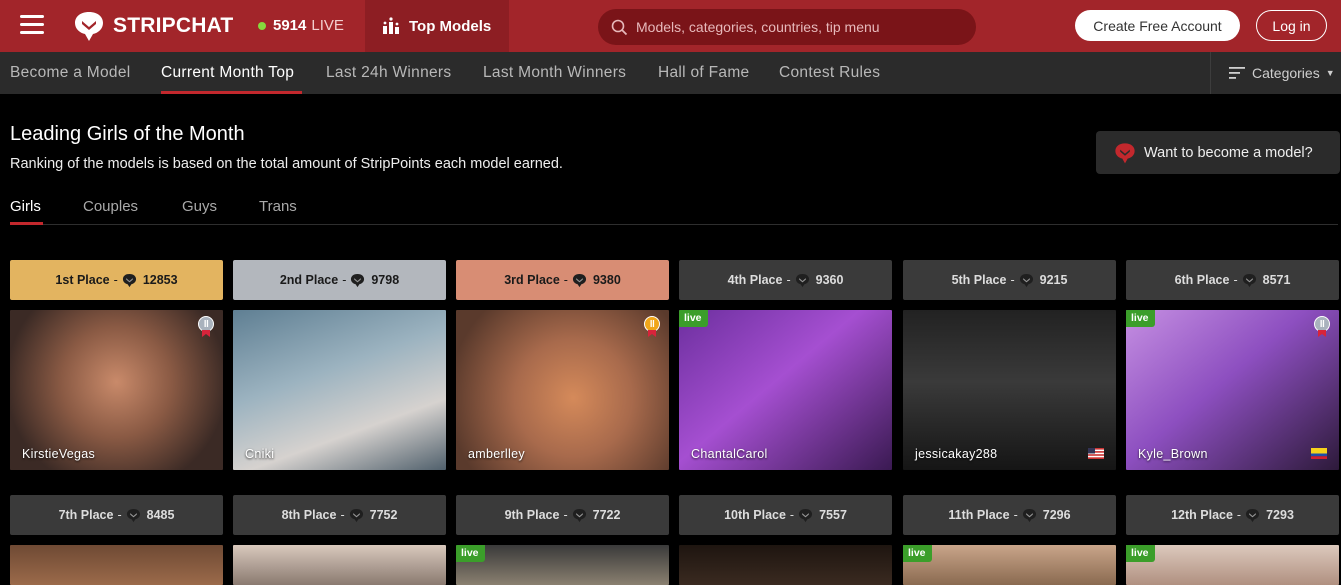 The image size is (1341, 585). What do you see at coordinates (785, 390) in the screenshot?
I see `model-thumbnail: live ChantalCarol` at bounding box center [785, 390].